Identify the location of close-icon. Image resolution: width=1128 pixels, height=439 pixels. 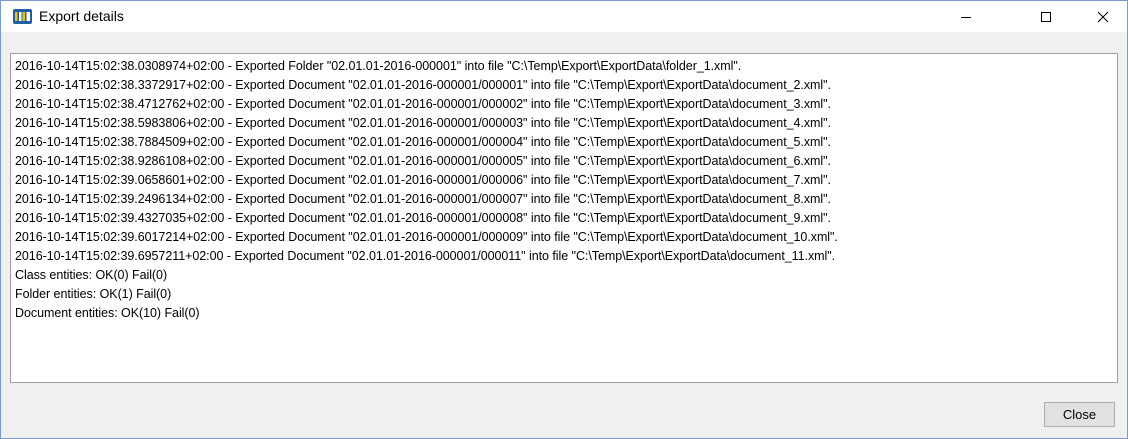
(1103, 16).